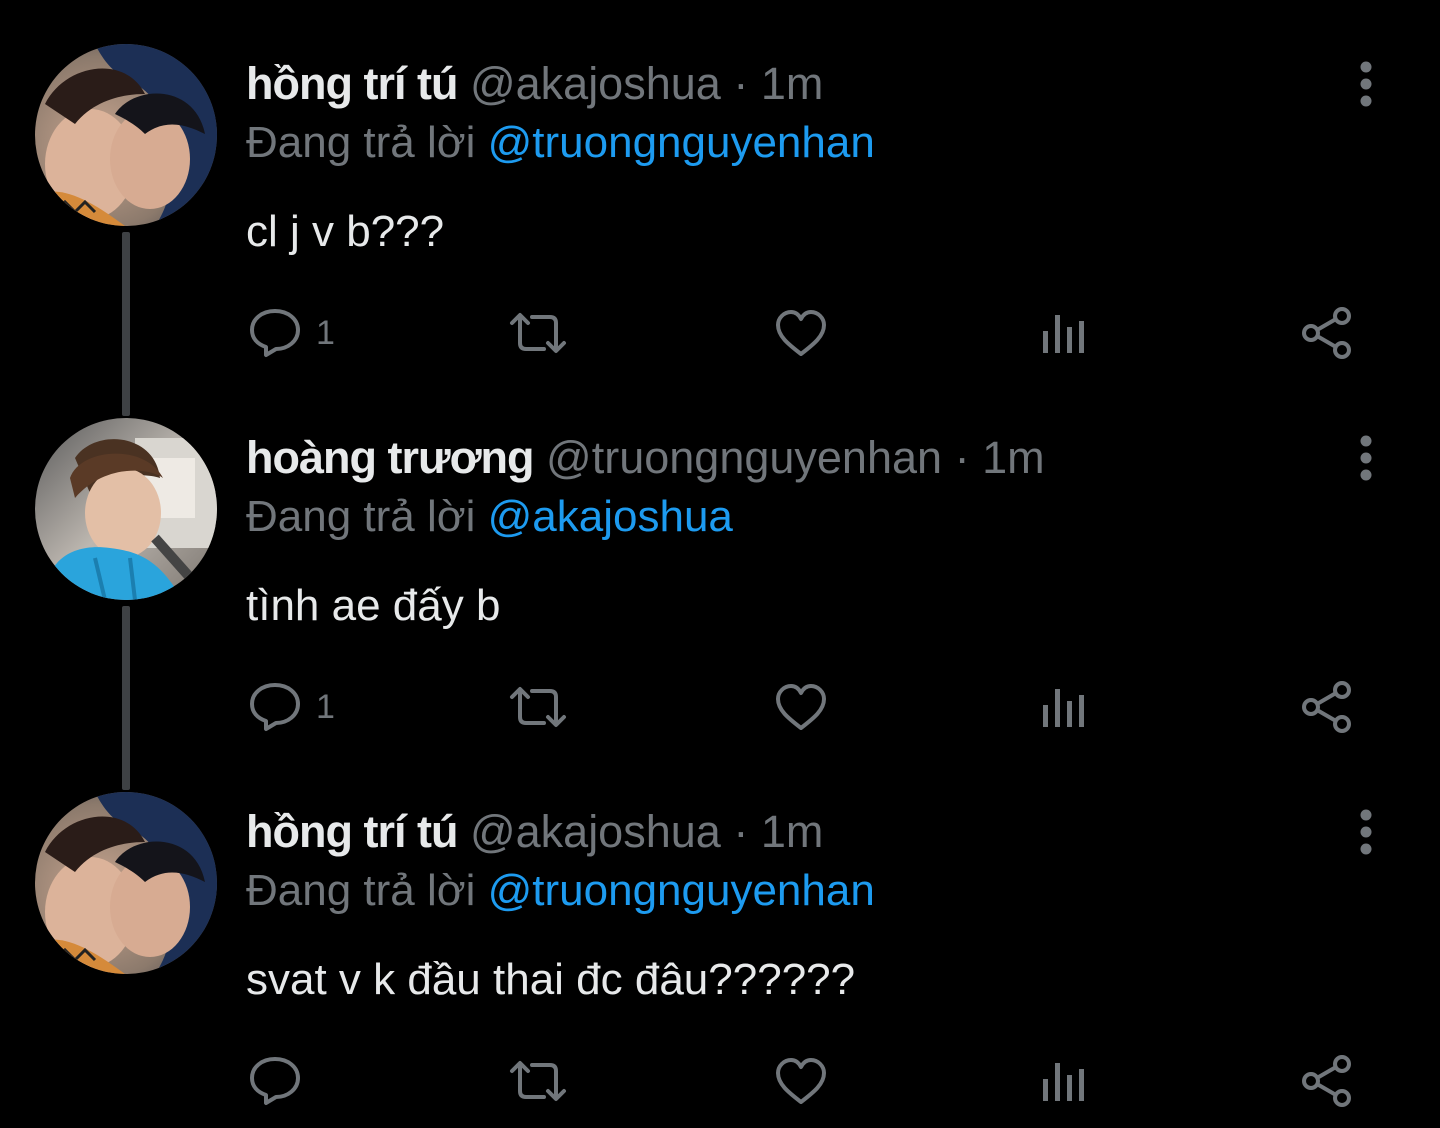 This screenshot has height=1128, width=1440. What do you see at coordinates (744, 457) in the screenshot?
I see `user-handle: @truongnguyenhan` at bounding box center [744, 457].